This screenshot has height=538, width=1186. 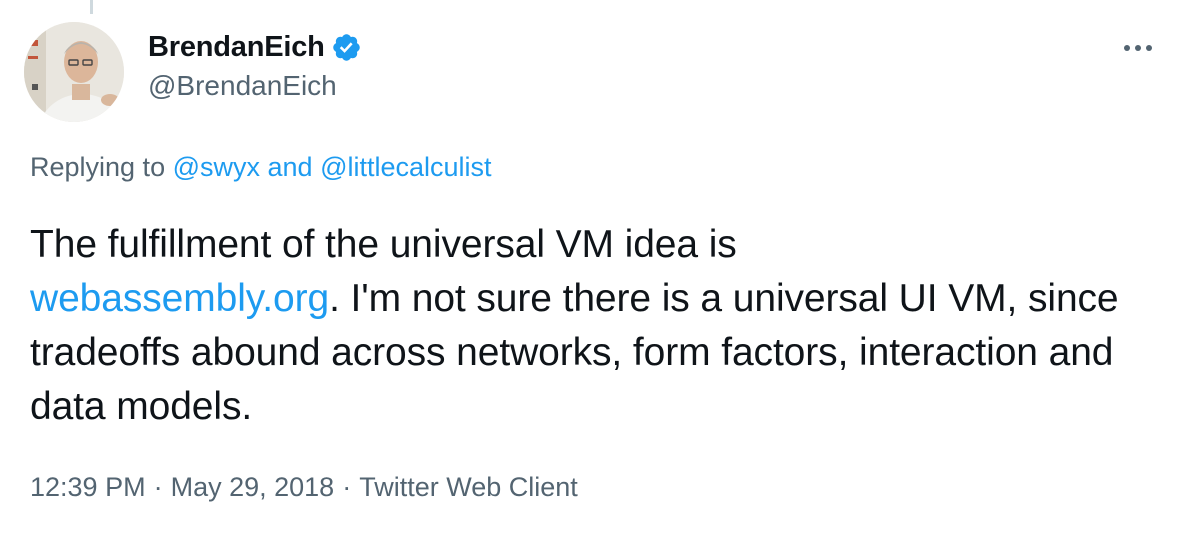 What do you see at coordinates (468, 487) in the screenshot?
I see `tweet-client: Twitter Web Client` at bounding box center [468, 487].